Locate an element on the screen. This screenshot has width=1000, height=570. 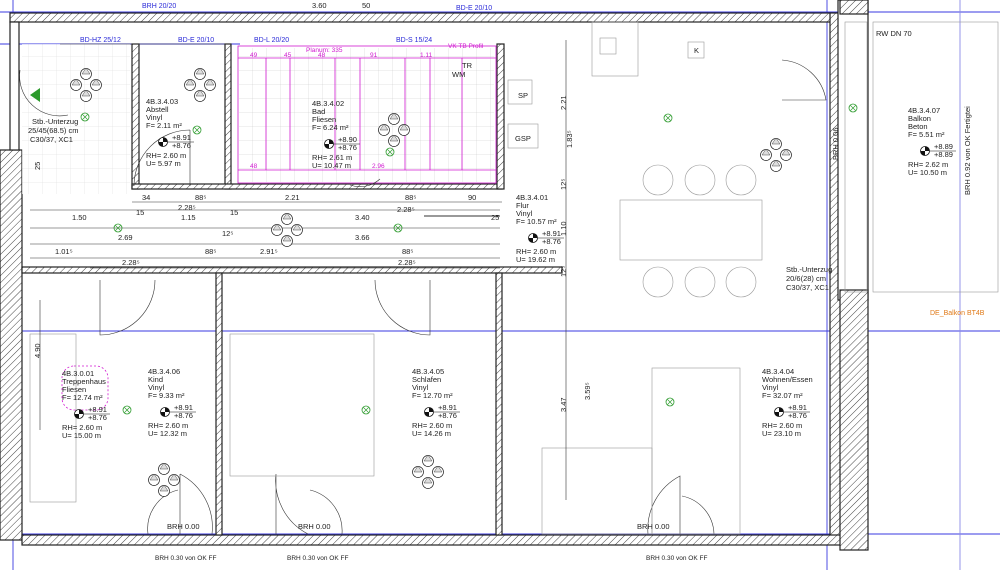
dim: 3.40 is located at coordinates (362, 217).